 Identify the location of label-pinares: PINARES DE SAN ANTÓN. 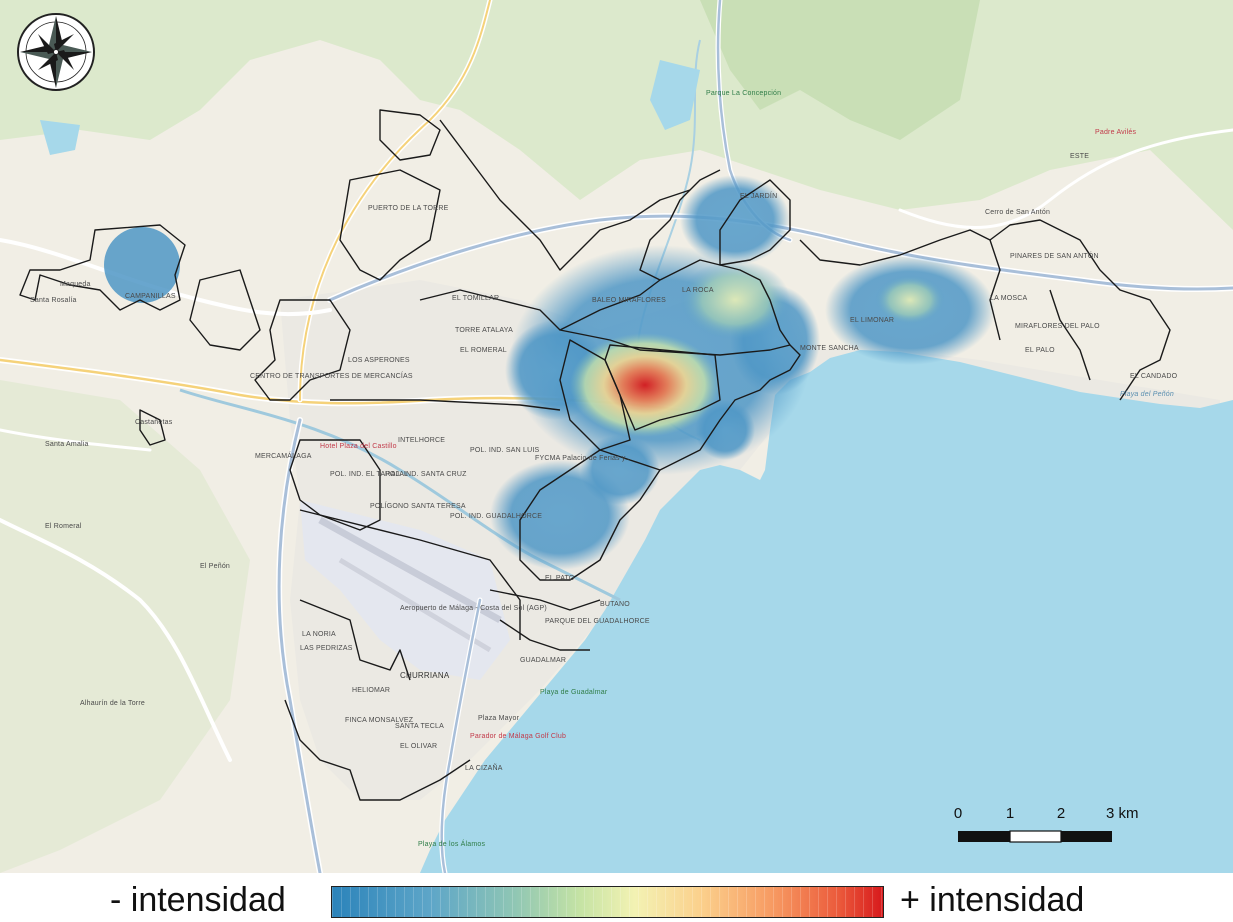
(1054, 255).